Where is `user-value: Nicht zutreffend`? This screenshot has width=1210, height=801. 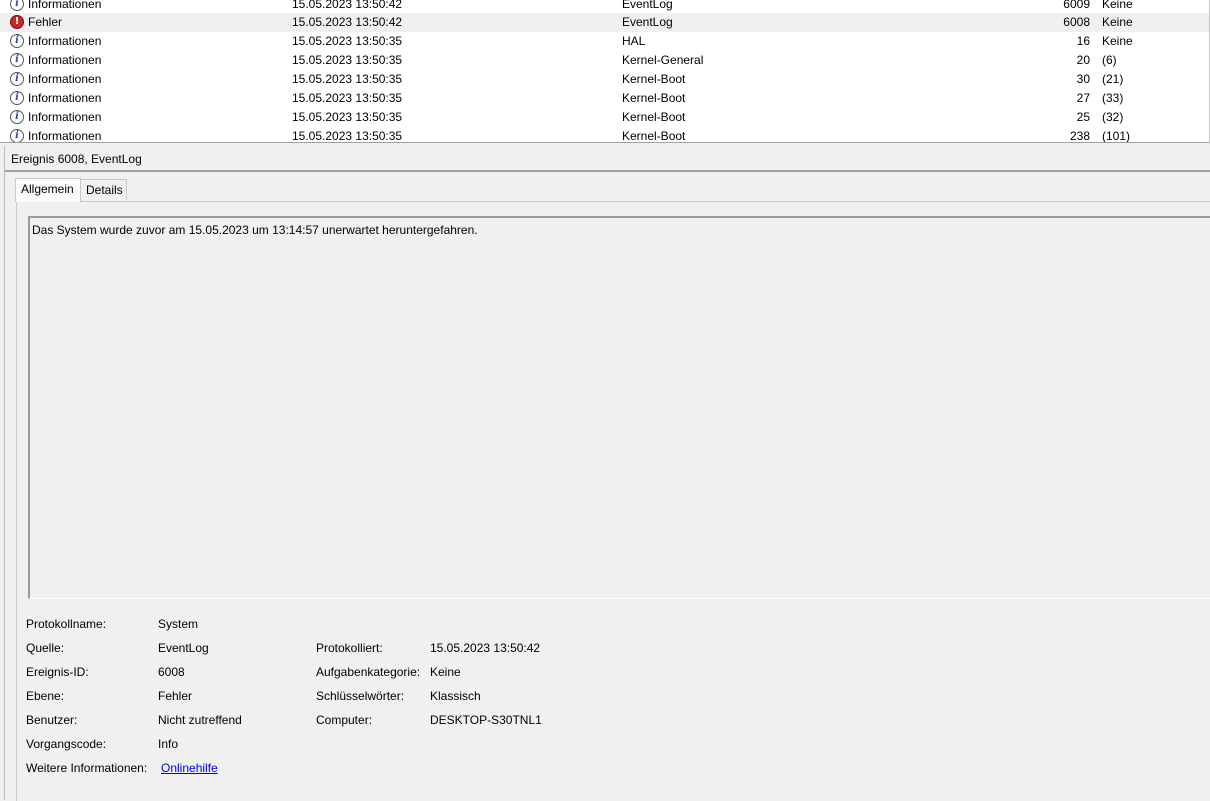
user-value: Nicht zutreffend is located at coordinates (200, 720).